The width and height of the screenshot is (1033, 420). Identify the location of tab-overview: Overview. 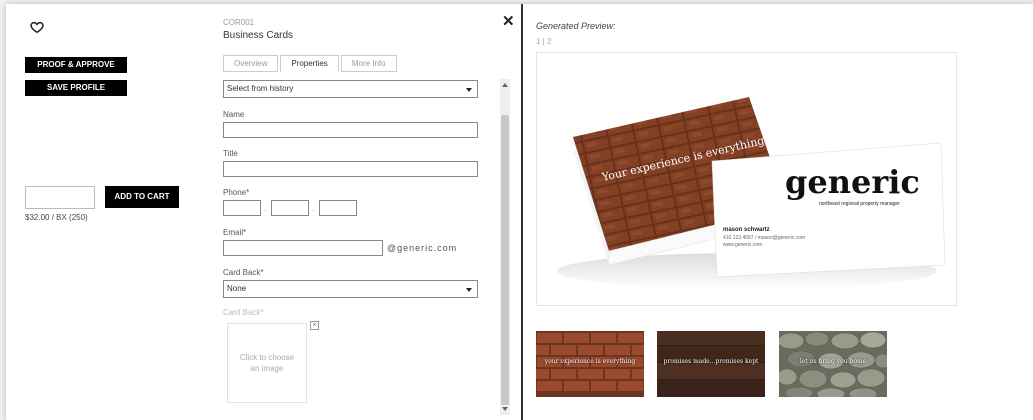
(251, 63).